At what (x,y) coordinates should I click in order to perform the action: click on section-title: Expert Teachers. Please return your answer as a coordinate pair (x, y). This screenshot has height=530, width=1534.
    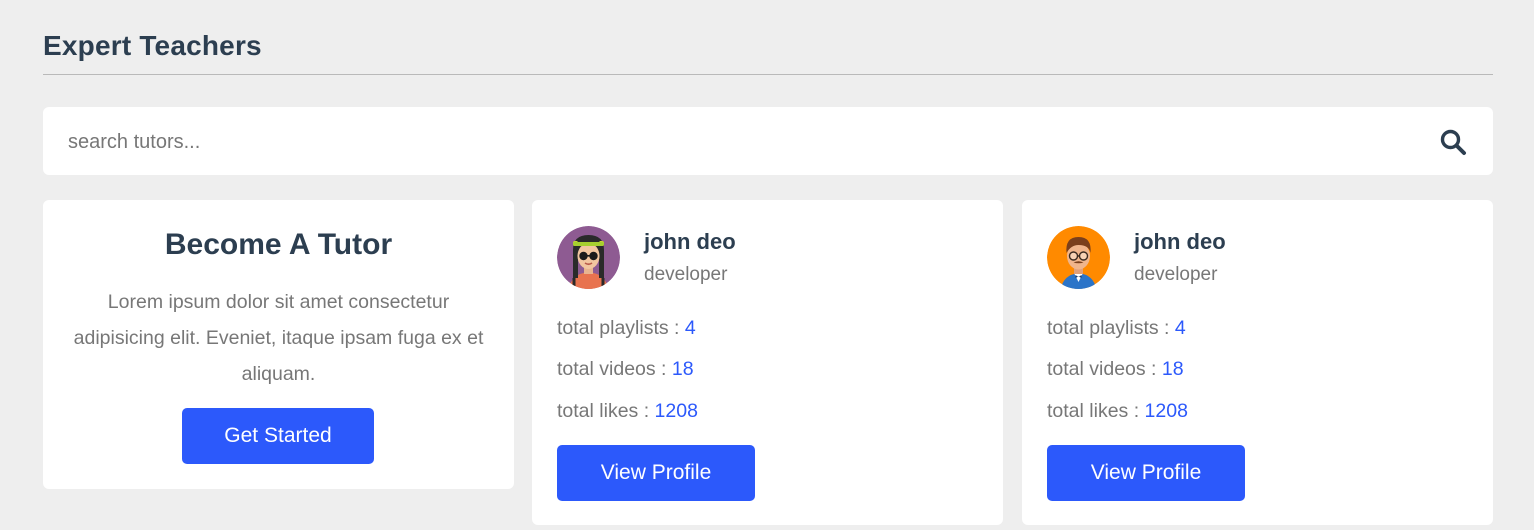
    Looking at the image, I should click on (152, 45).